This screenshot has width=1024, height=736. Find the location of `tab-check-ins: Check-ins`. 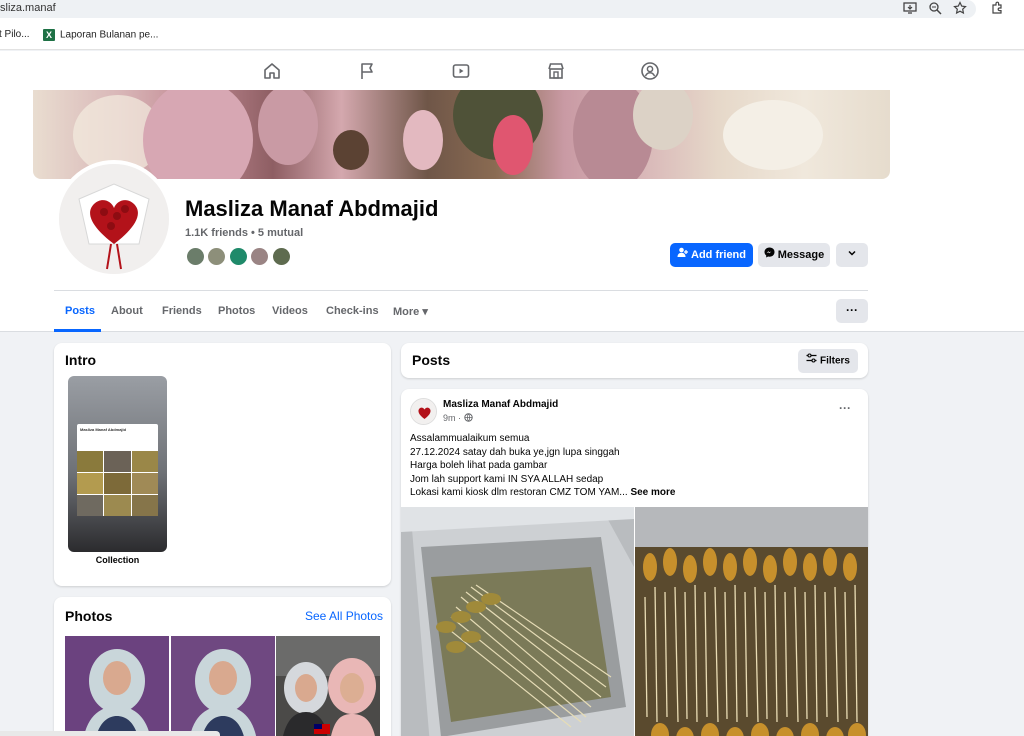

tab-check-ins: Check-ins is located at coordinates (352, 311).